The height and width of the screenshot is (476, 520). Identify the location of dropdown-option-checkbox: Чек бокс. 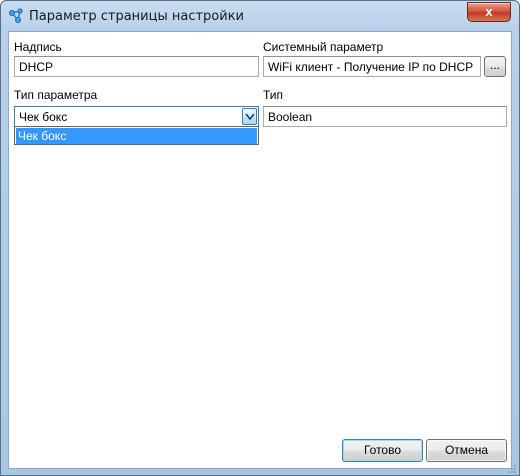
(136, 136).